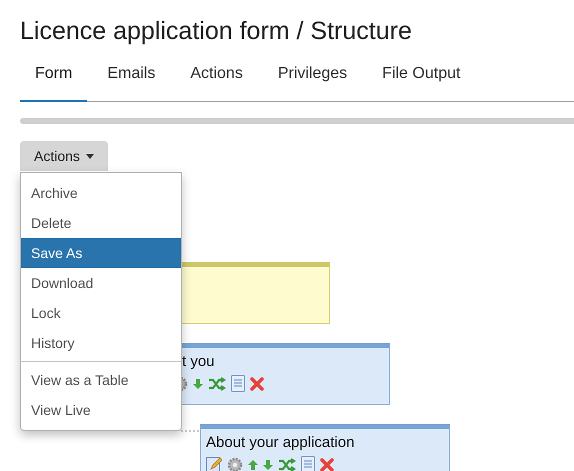 This screenshot has height=471, width=574. What do you see at coordinates (421, 82) in the screenshot?
I see `tab: File Output` at bounding box center [421, 82].